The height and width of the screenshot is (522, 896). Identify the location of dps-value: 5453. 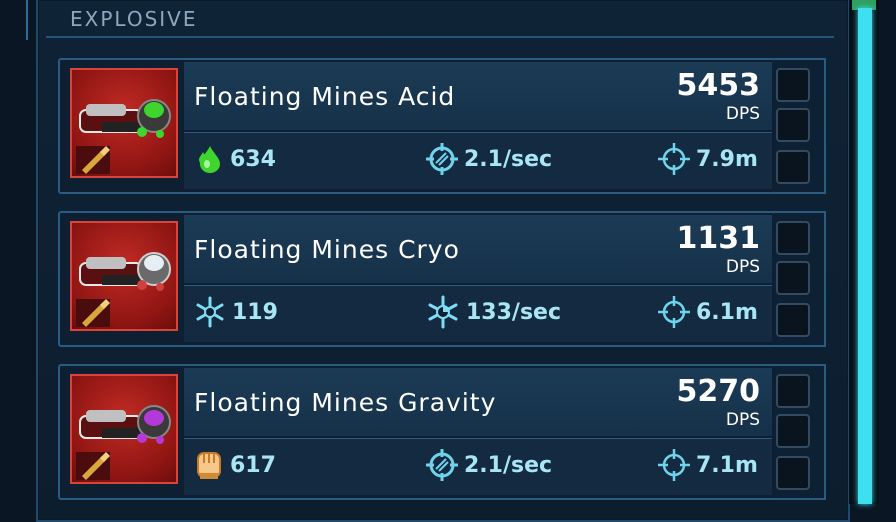
(718, 85).